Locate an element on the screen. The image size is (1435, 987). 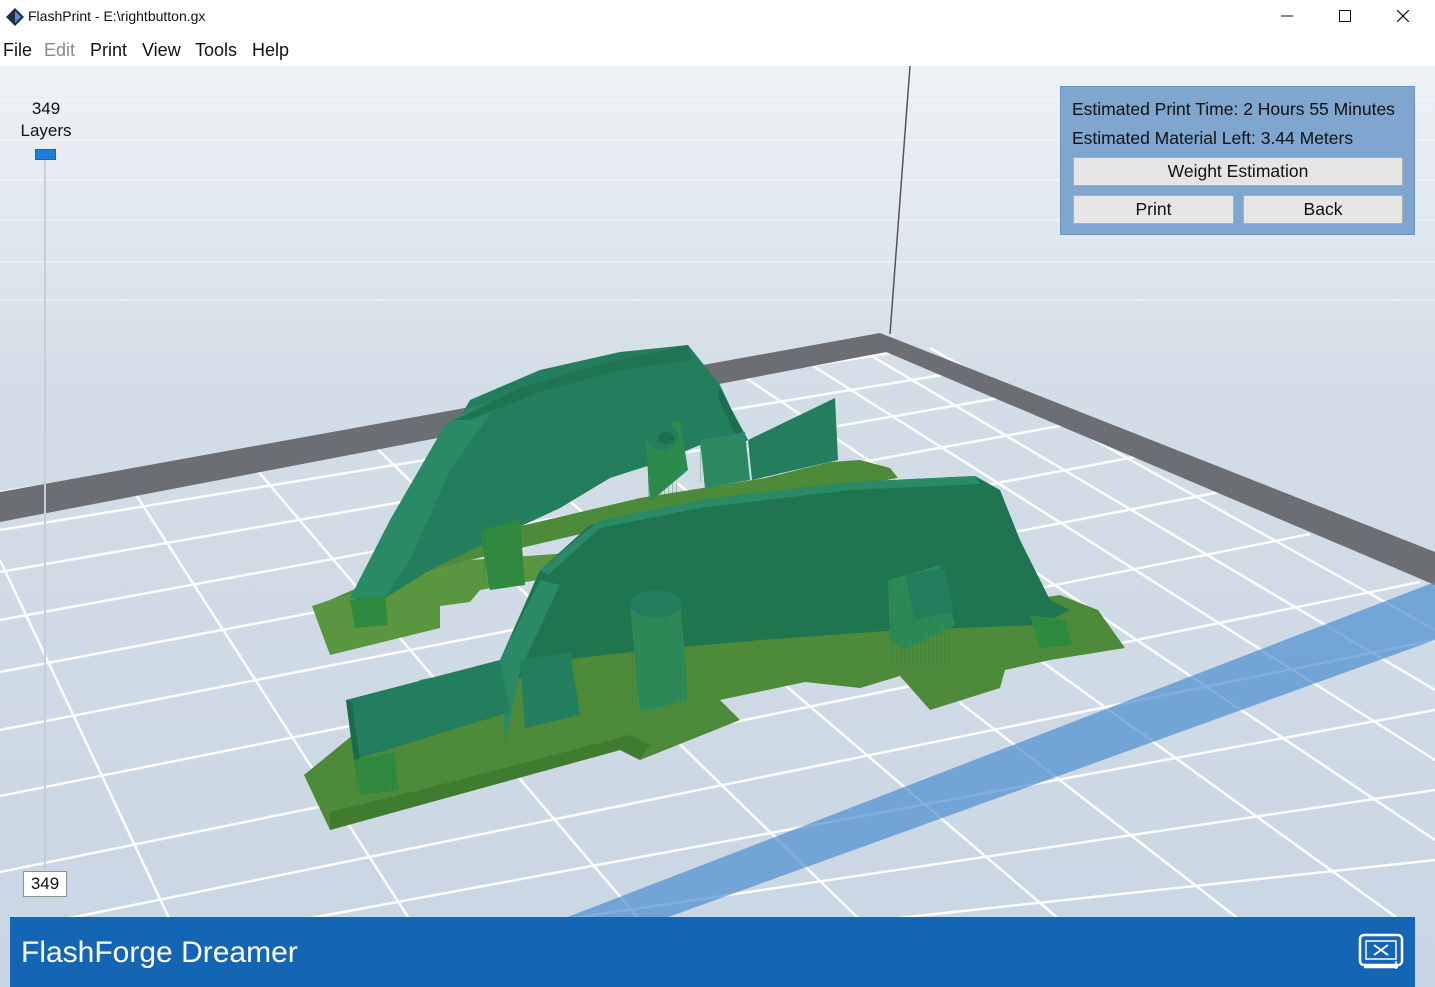
close-icon is located at coordinates (1403, 16).